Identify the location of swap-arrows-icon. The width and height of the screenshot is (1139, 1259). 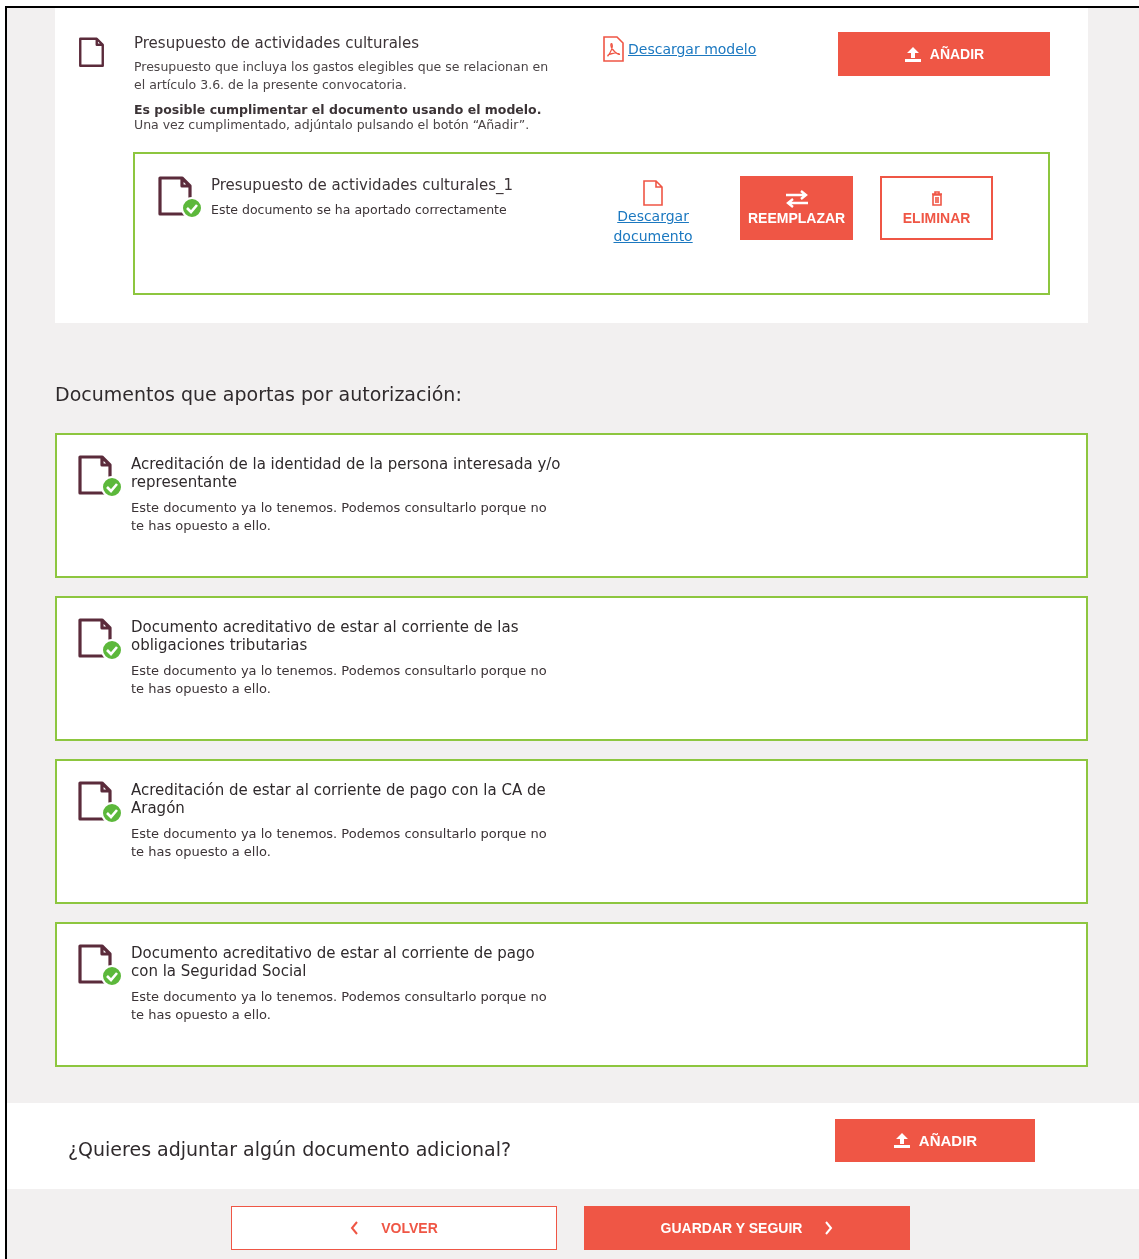
(796, 199).